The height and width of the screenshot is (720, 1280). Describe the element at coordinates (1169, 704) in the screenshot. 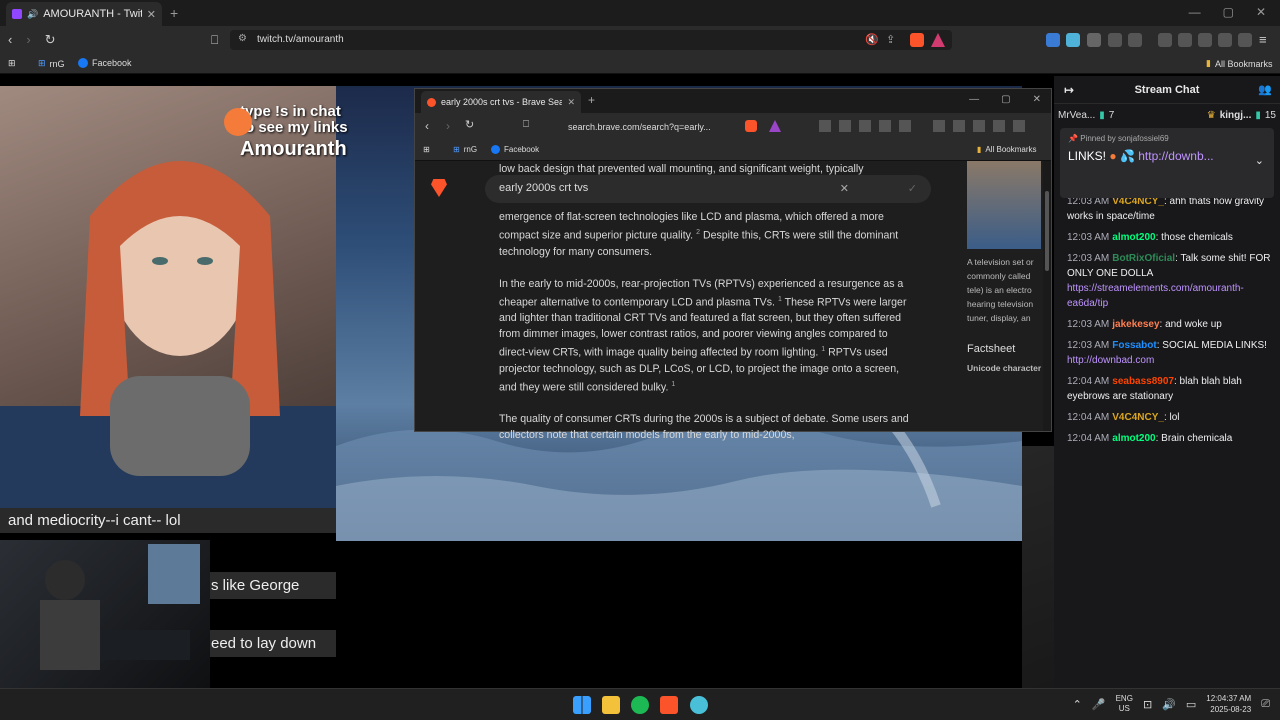

I see `volume-icon: 🔊` at that location.